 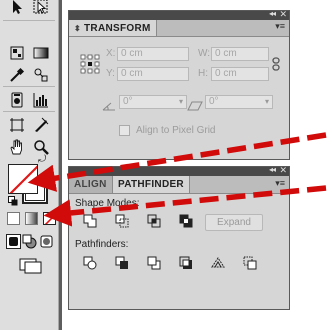 What do you see at coordinates (13, 201) in the screenshot?
I see `default-fill-stroke-icon` at bounding box center [13, 201].